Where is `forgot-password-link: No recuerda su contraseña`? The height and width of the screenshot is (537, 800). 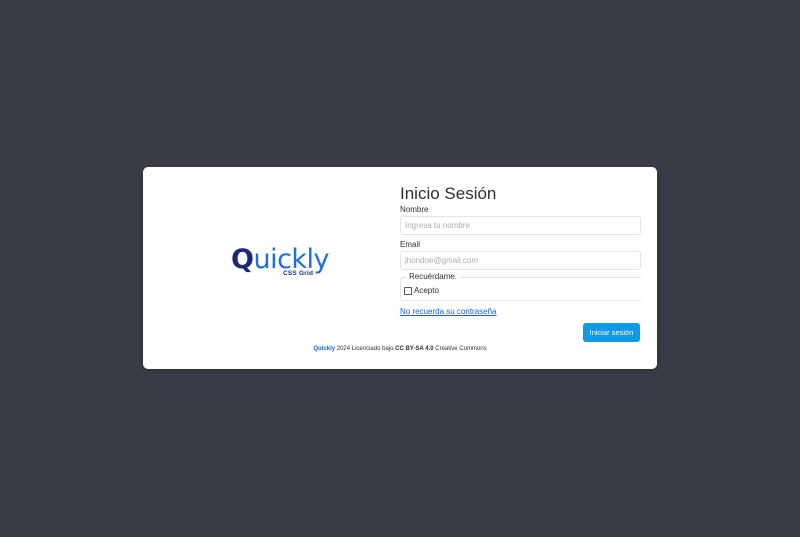 forgot-password-link: No recuerda su contraseña is located at coordinates (520, 312).